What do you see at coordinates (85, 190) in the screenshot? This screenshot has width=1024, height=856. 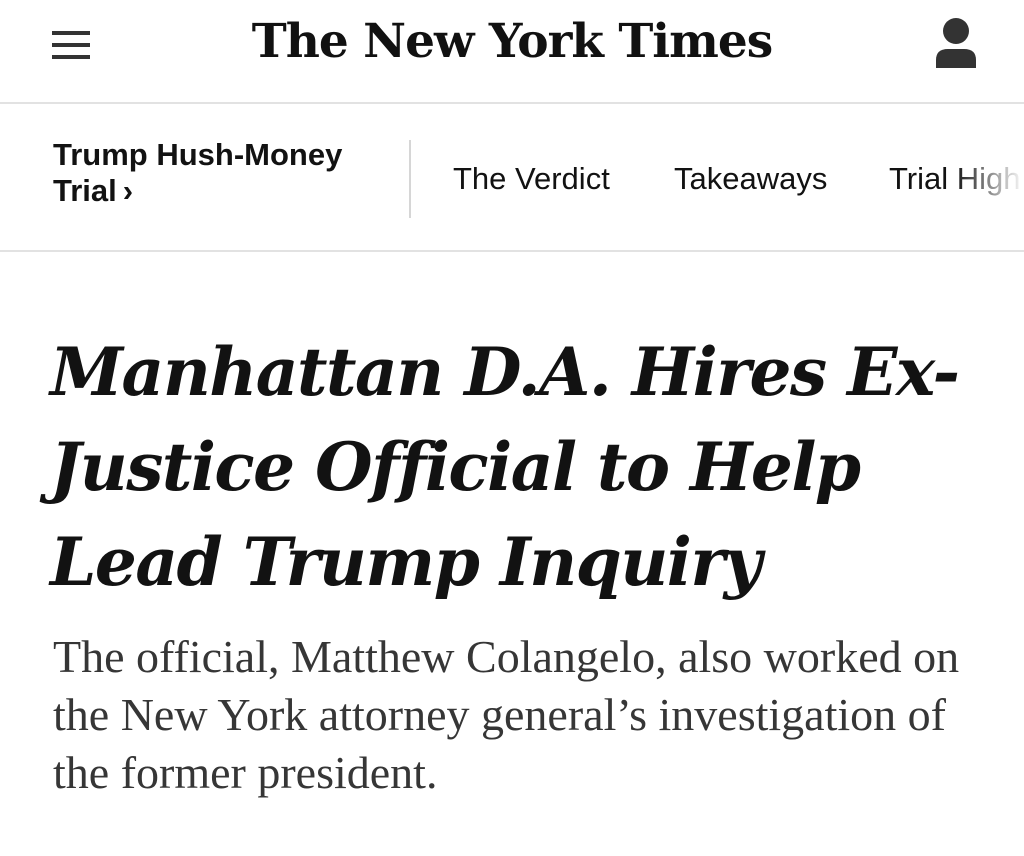 I see `section-title-line2: Trial` at bounding box center [85, 190].